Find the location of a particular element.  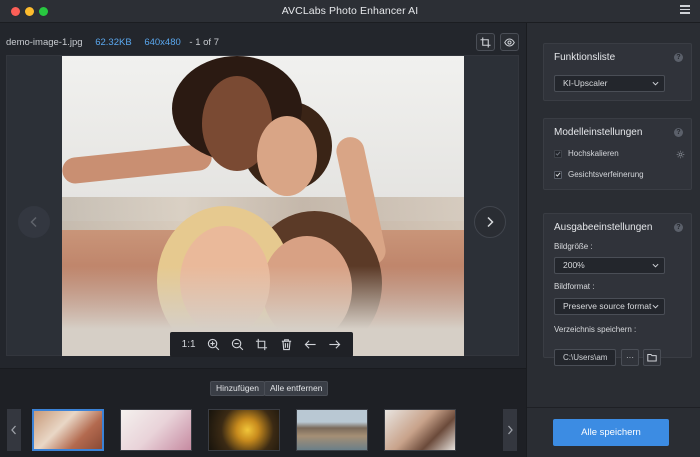

file-size: 62.32KB is located at coordinates (113, 42).